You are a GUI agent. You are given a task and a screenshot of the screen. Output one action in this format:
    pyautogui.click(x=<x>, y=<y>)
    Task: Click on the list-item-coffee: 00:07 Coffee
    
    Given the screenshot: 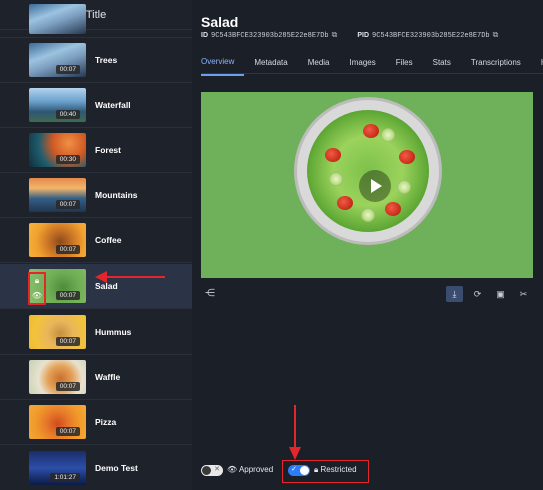 What is the action you would take?
    pyautogui.click(x=96, y=240)
    